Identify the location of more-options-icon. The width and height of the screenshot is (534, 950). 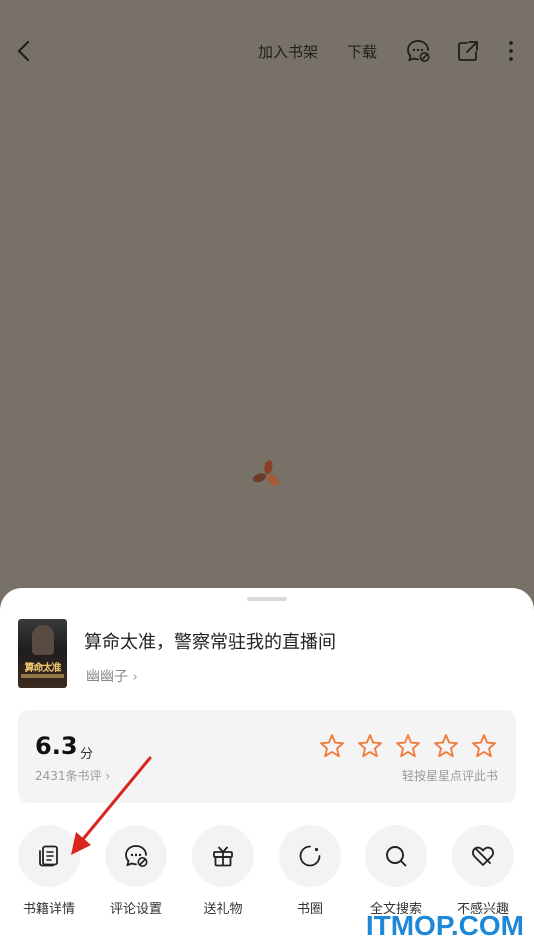
(511, 51).